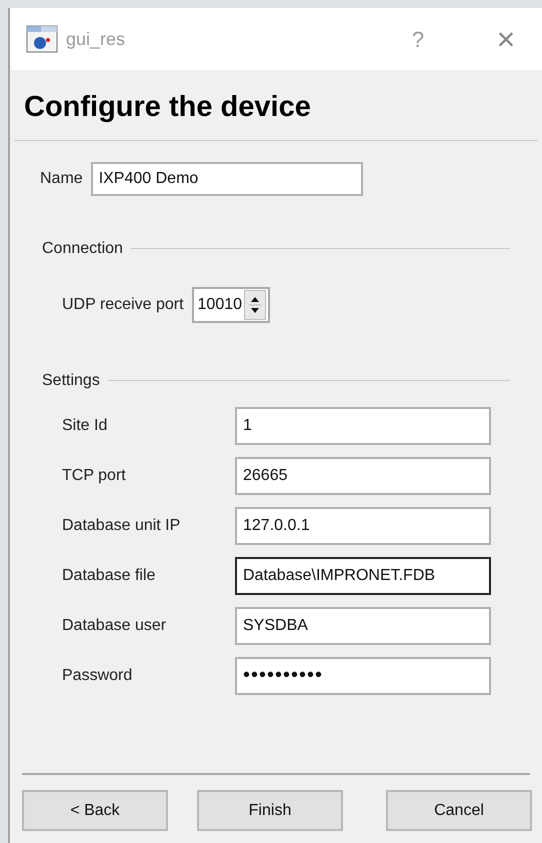  I want to click on input-field: 127.0.0.1, so click(363, 525).